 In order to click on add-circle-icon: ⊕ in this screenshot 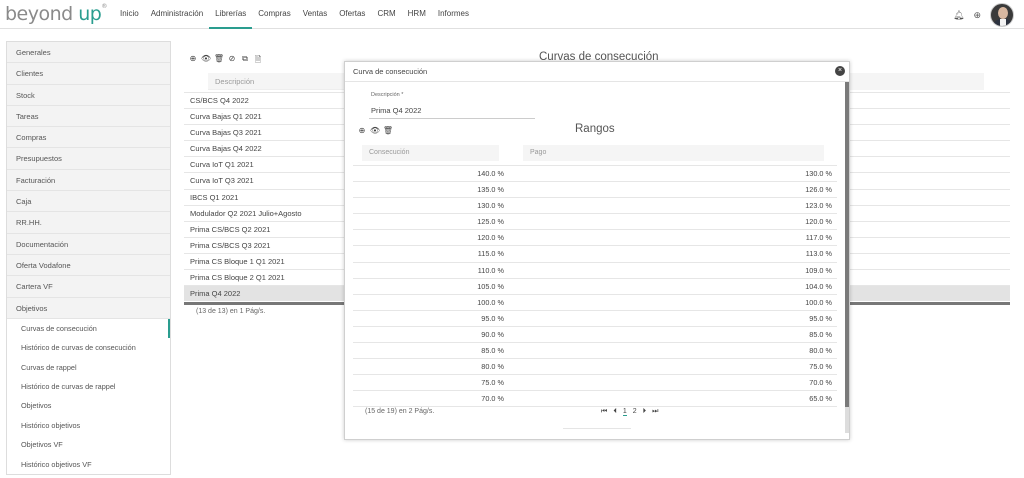, I will do `click(977, 15)`.